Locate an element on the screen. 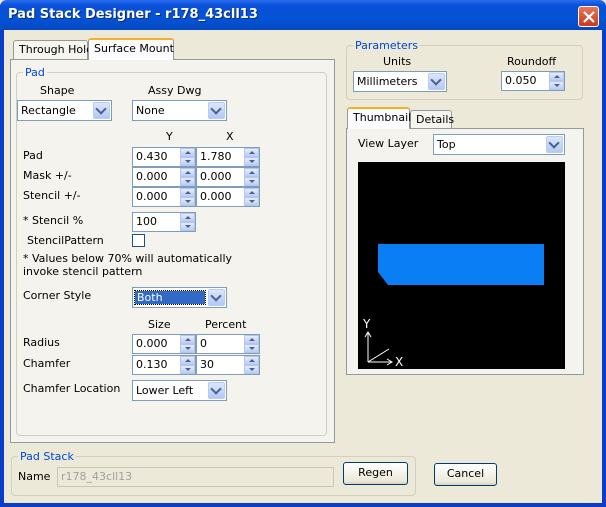 The width and height of the screenshot is (606, 507). column-size-header: Size is located at coordinates (159, 324).